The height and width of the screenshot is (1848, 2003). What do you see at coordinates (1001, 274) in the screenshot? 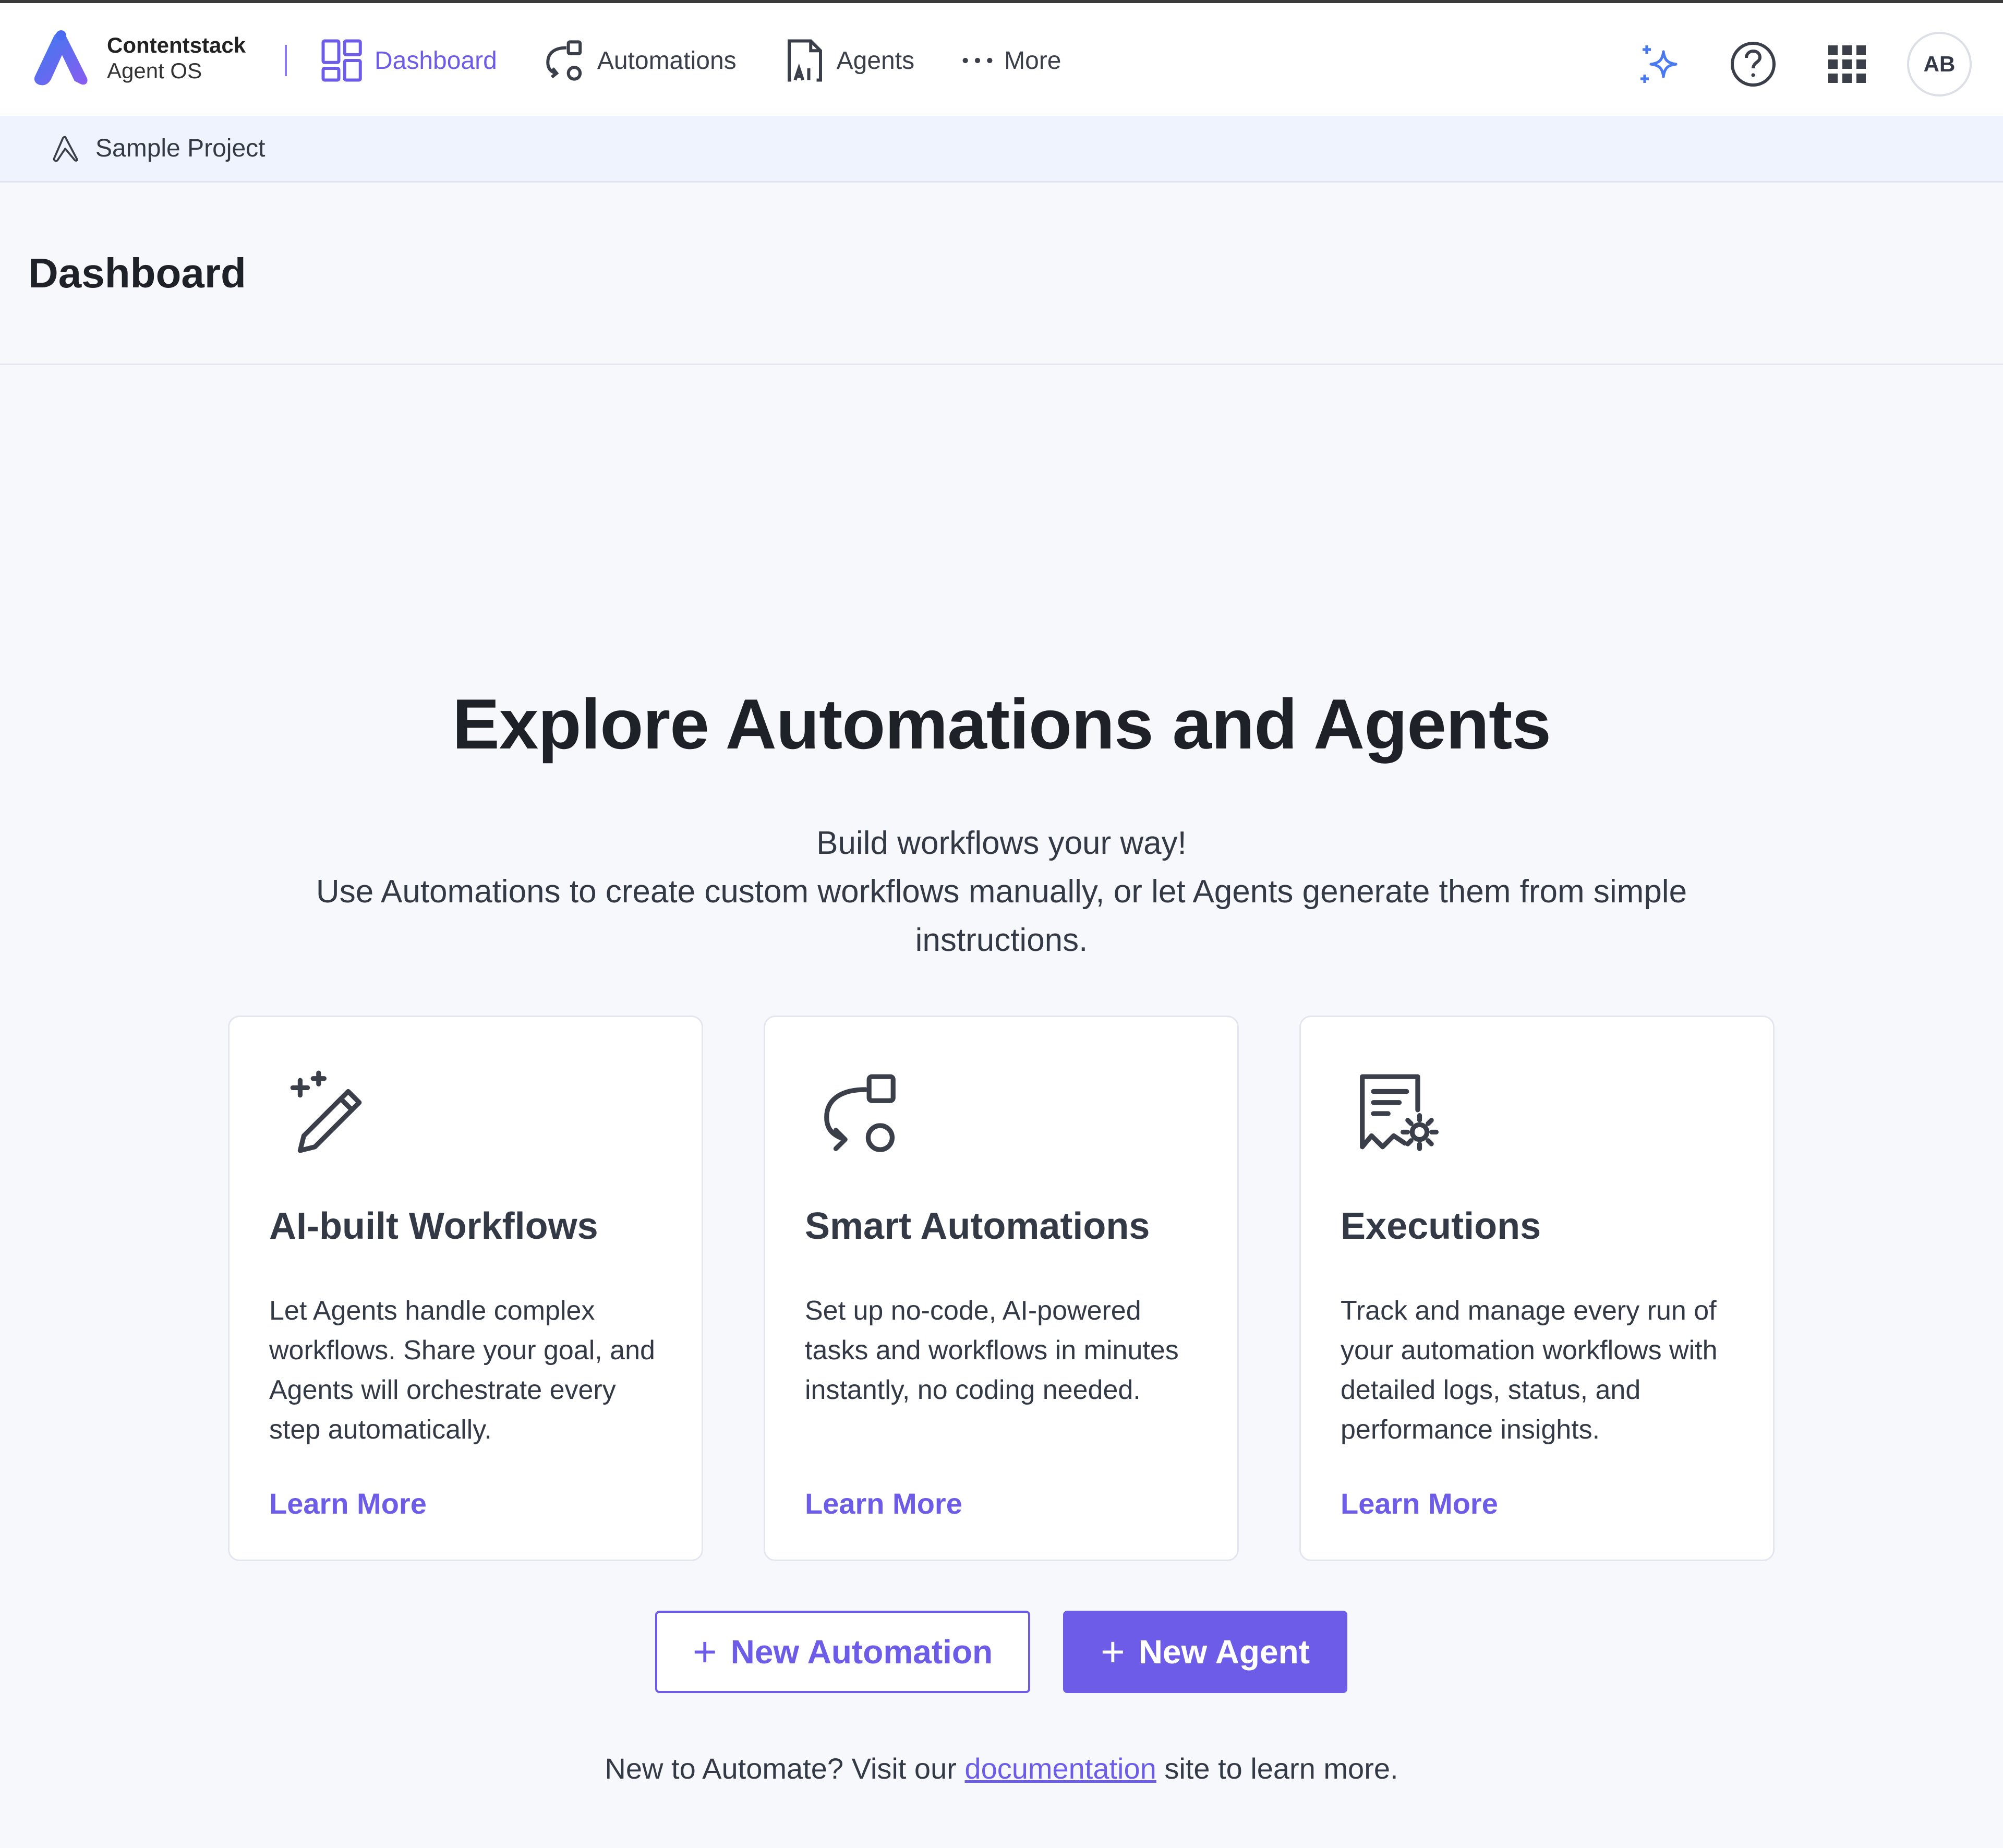
I see `page-title-bar: Dashboard` at bounding box center [1001, 274].